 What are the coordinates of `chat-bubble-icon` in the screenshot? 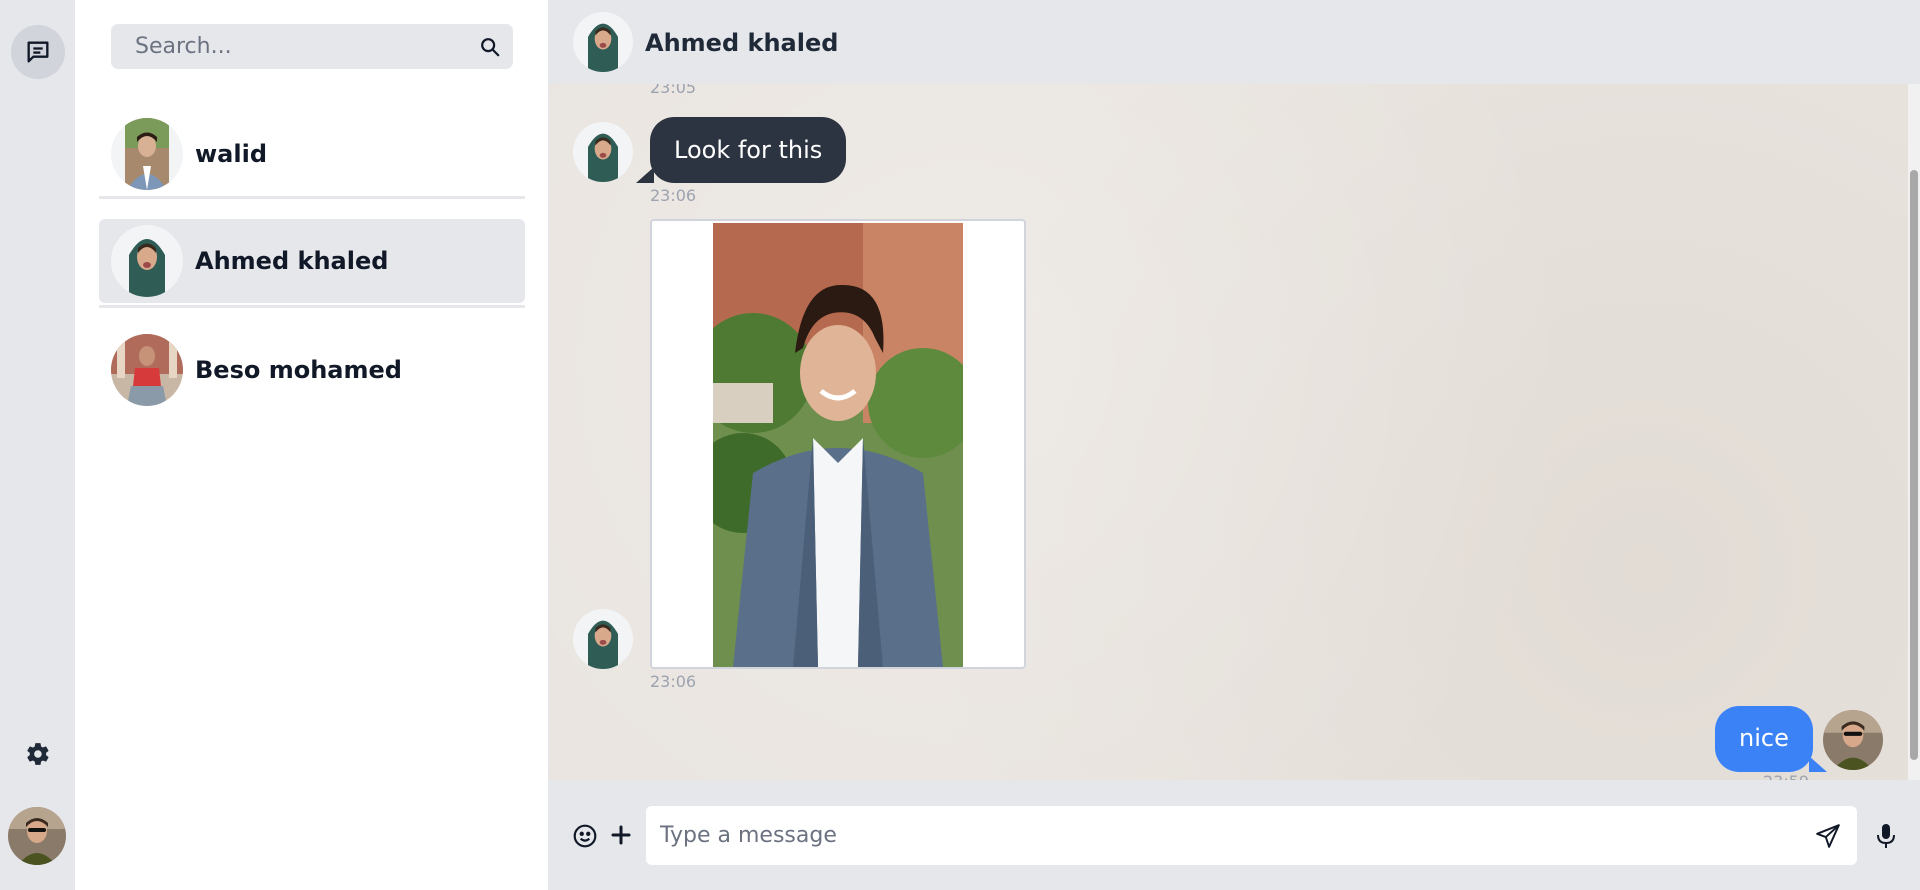 It's located at (38, 52).